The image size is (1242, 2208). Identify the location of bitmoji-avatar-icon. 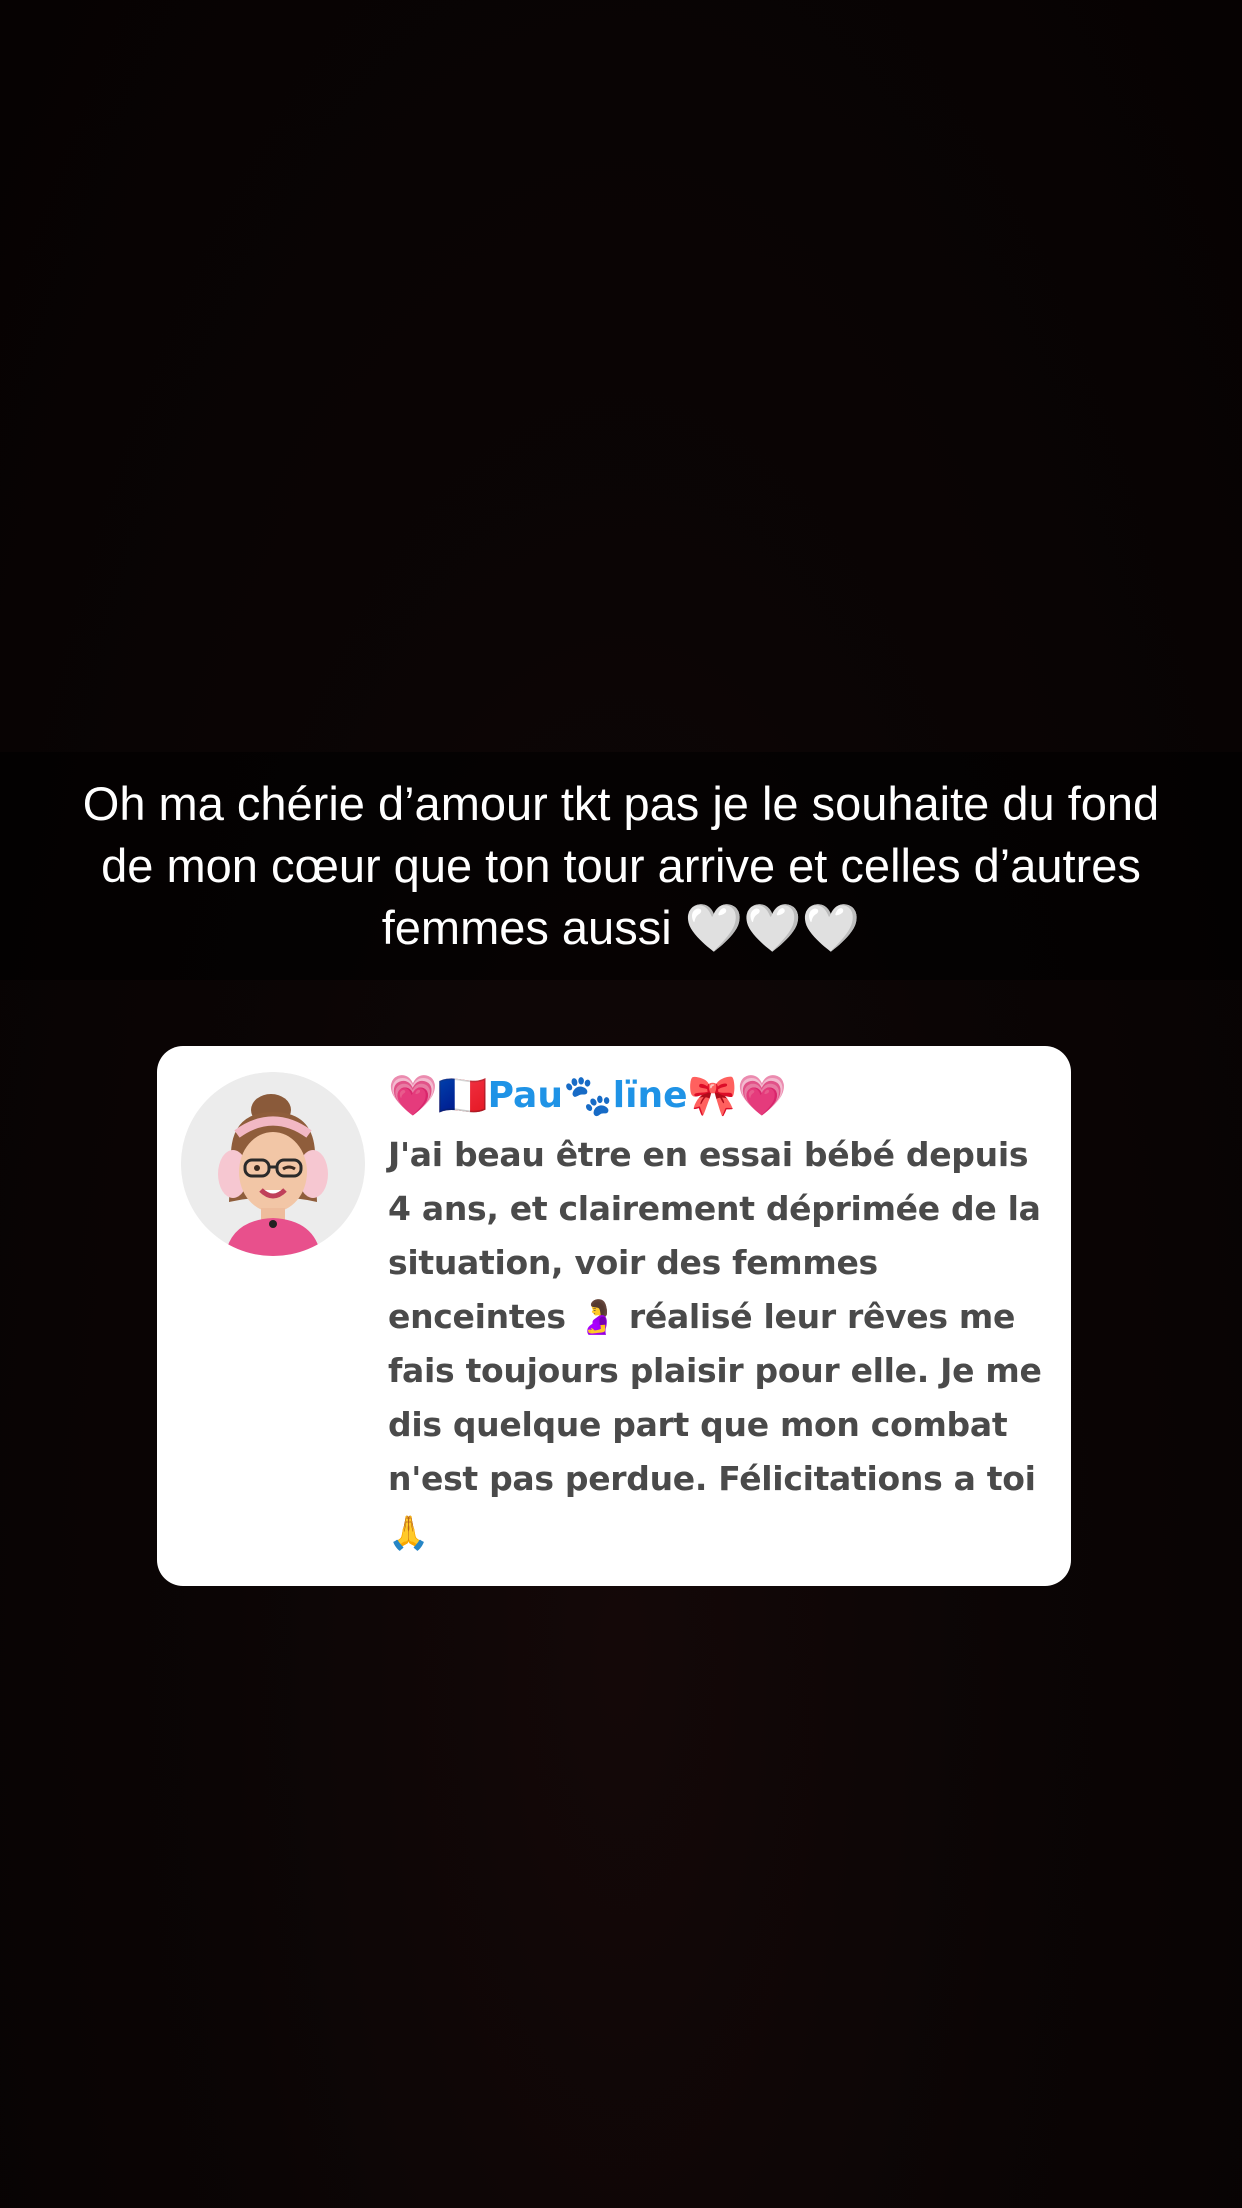
(273, 1164).